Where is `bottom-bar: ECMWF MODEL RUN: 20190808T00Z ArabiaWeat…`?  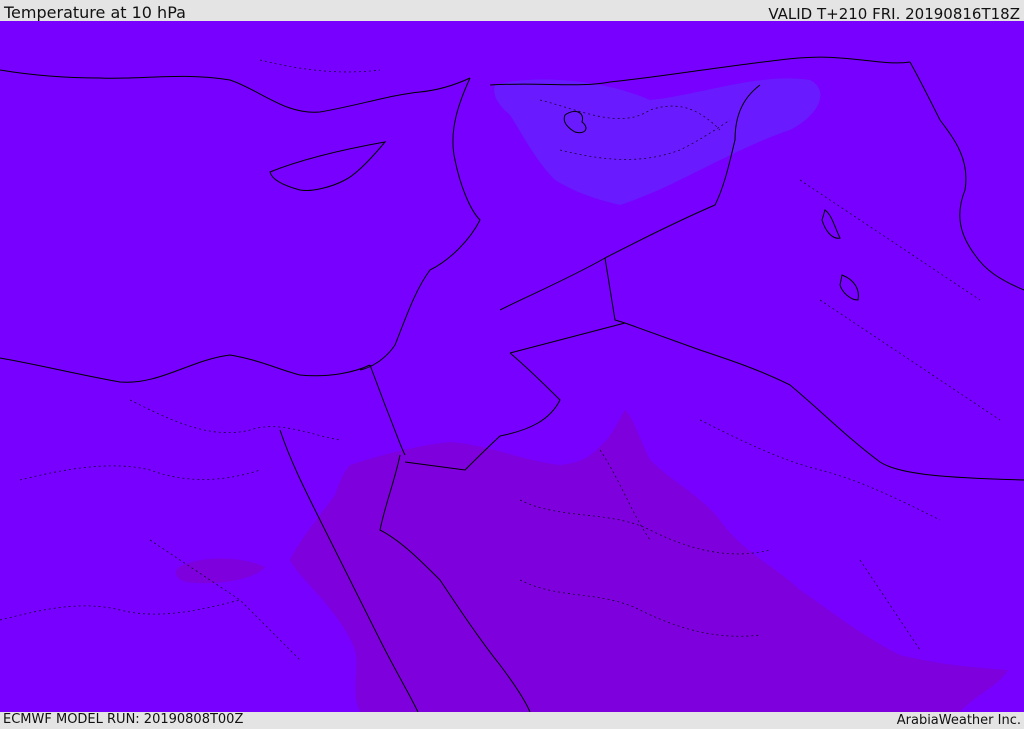
bottom-bar: ECMWF MODEL RUN: 20190808T00Z ArabiaWeat… is located at coordinates (512, 720).